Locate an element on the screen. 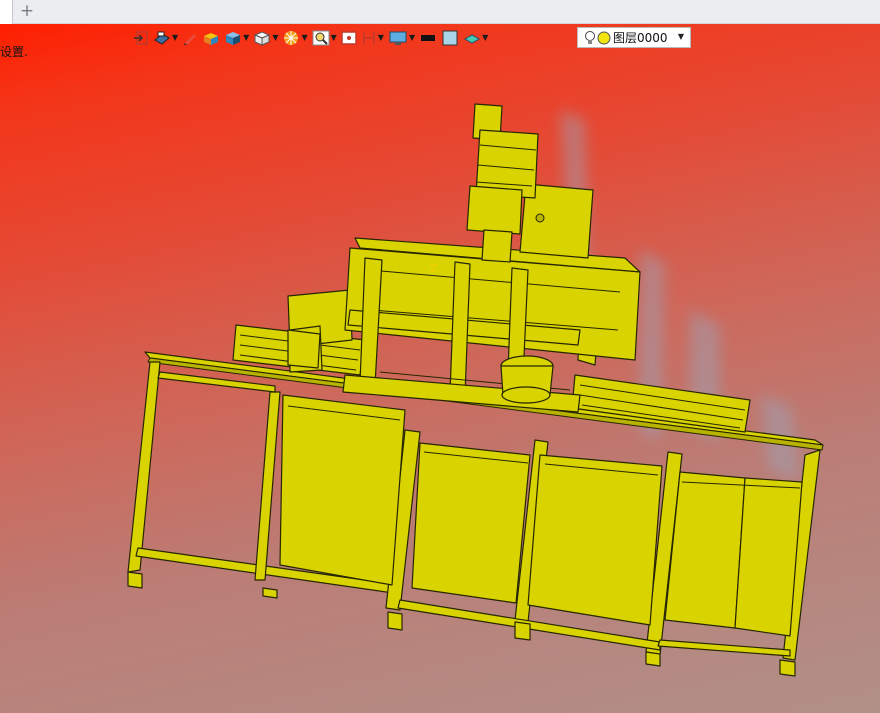 Image resolution: width=880 pixels, height=713 pixels. fit-button is located at coordinates (349, 38).